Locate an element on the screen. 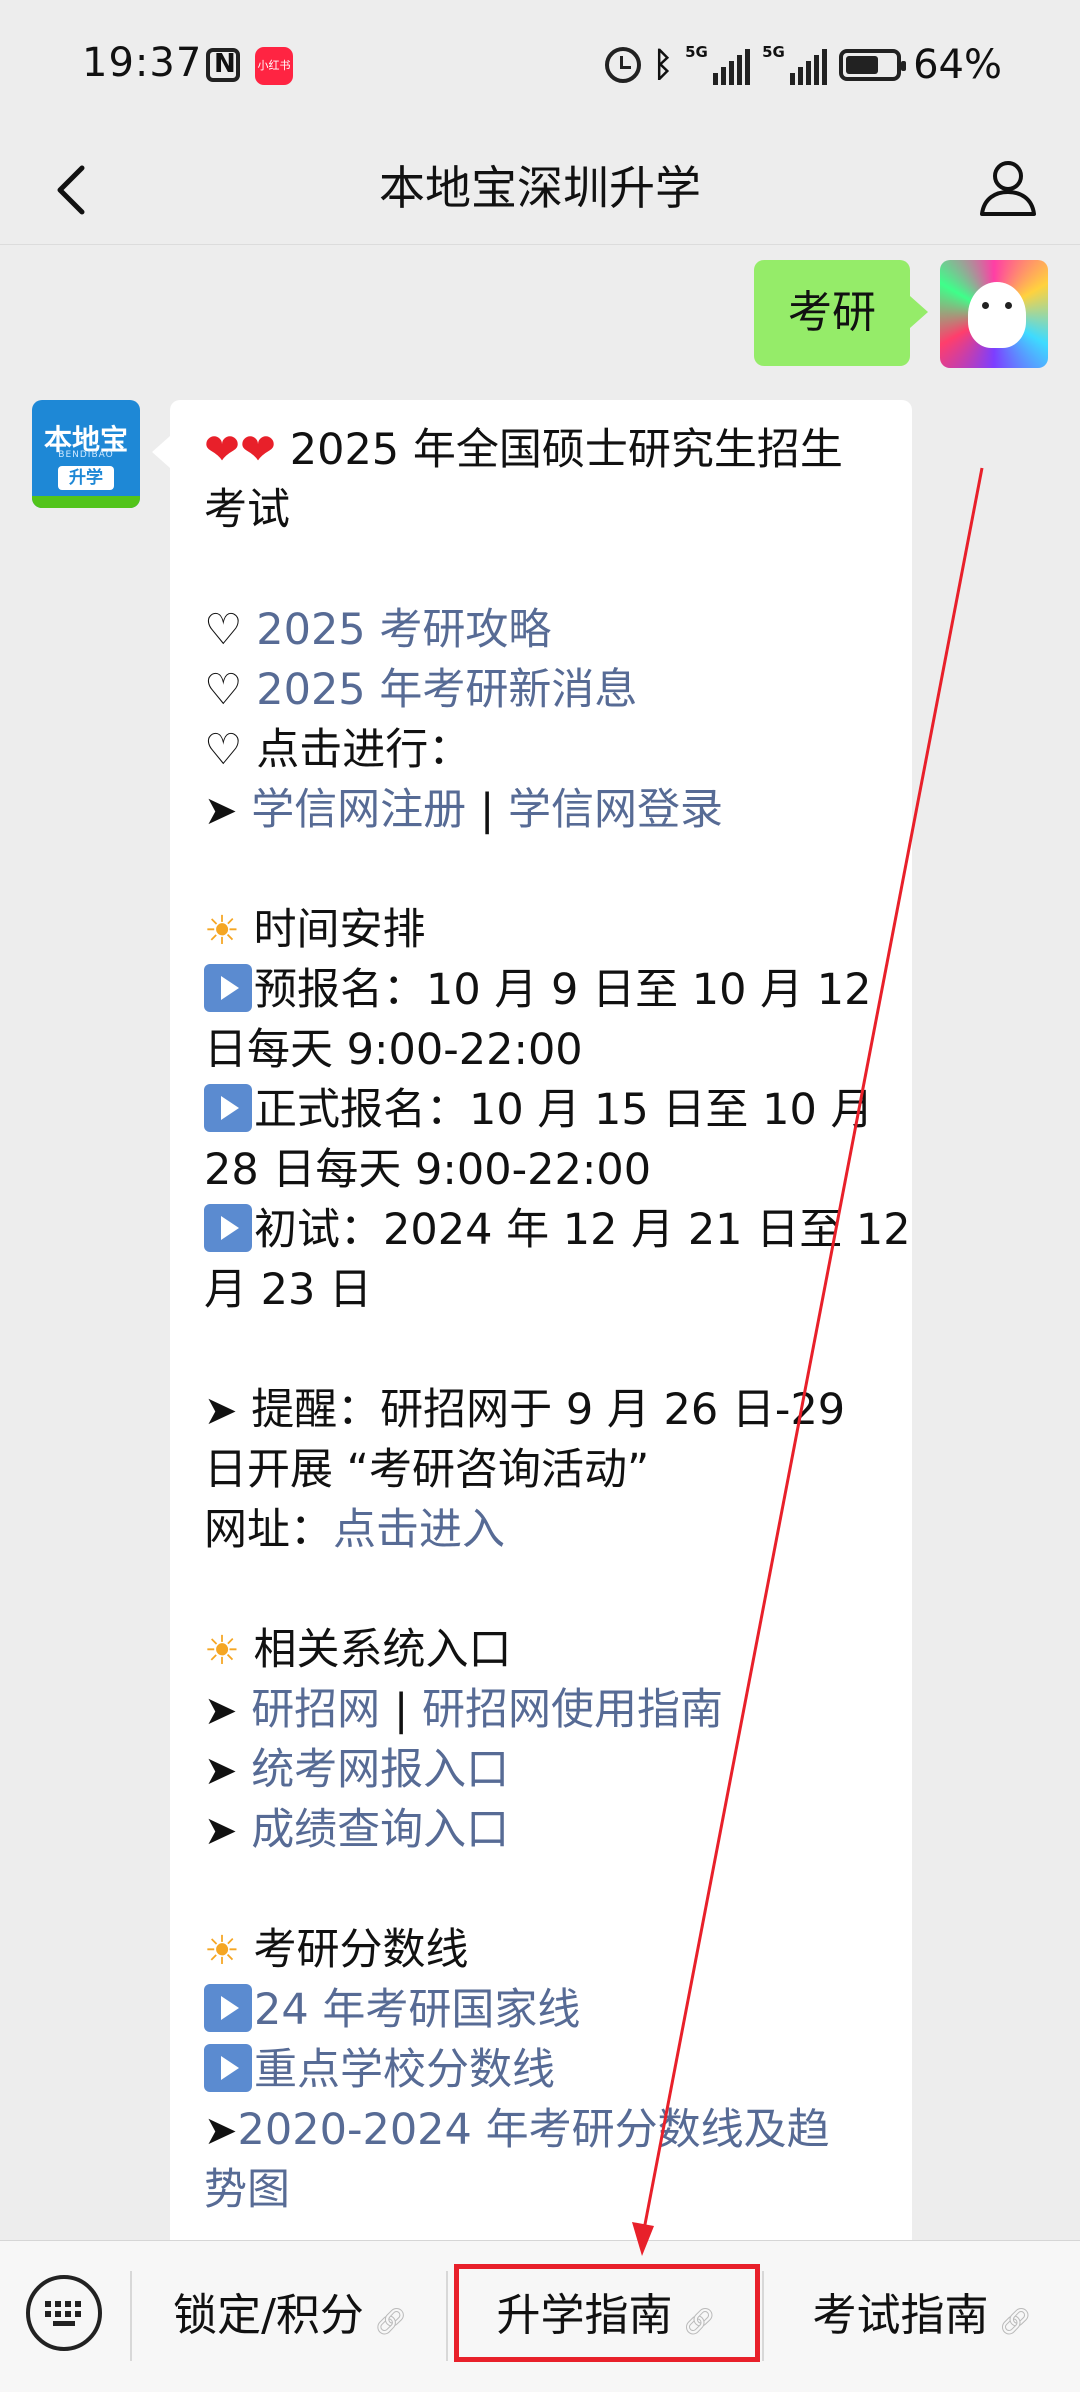  alarm-icon is located at coordinates (622, 65).